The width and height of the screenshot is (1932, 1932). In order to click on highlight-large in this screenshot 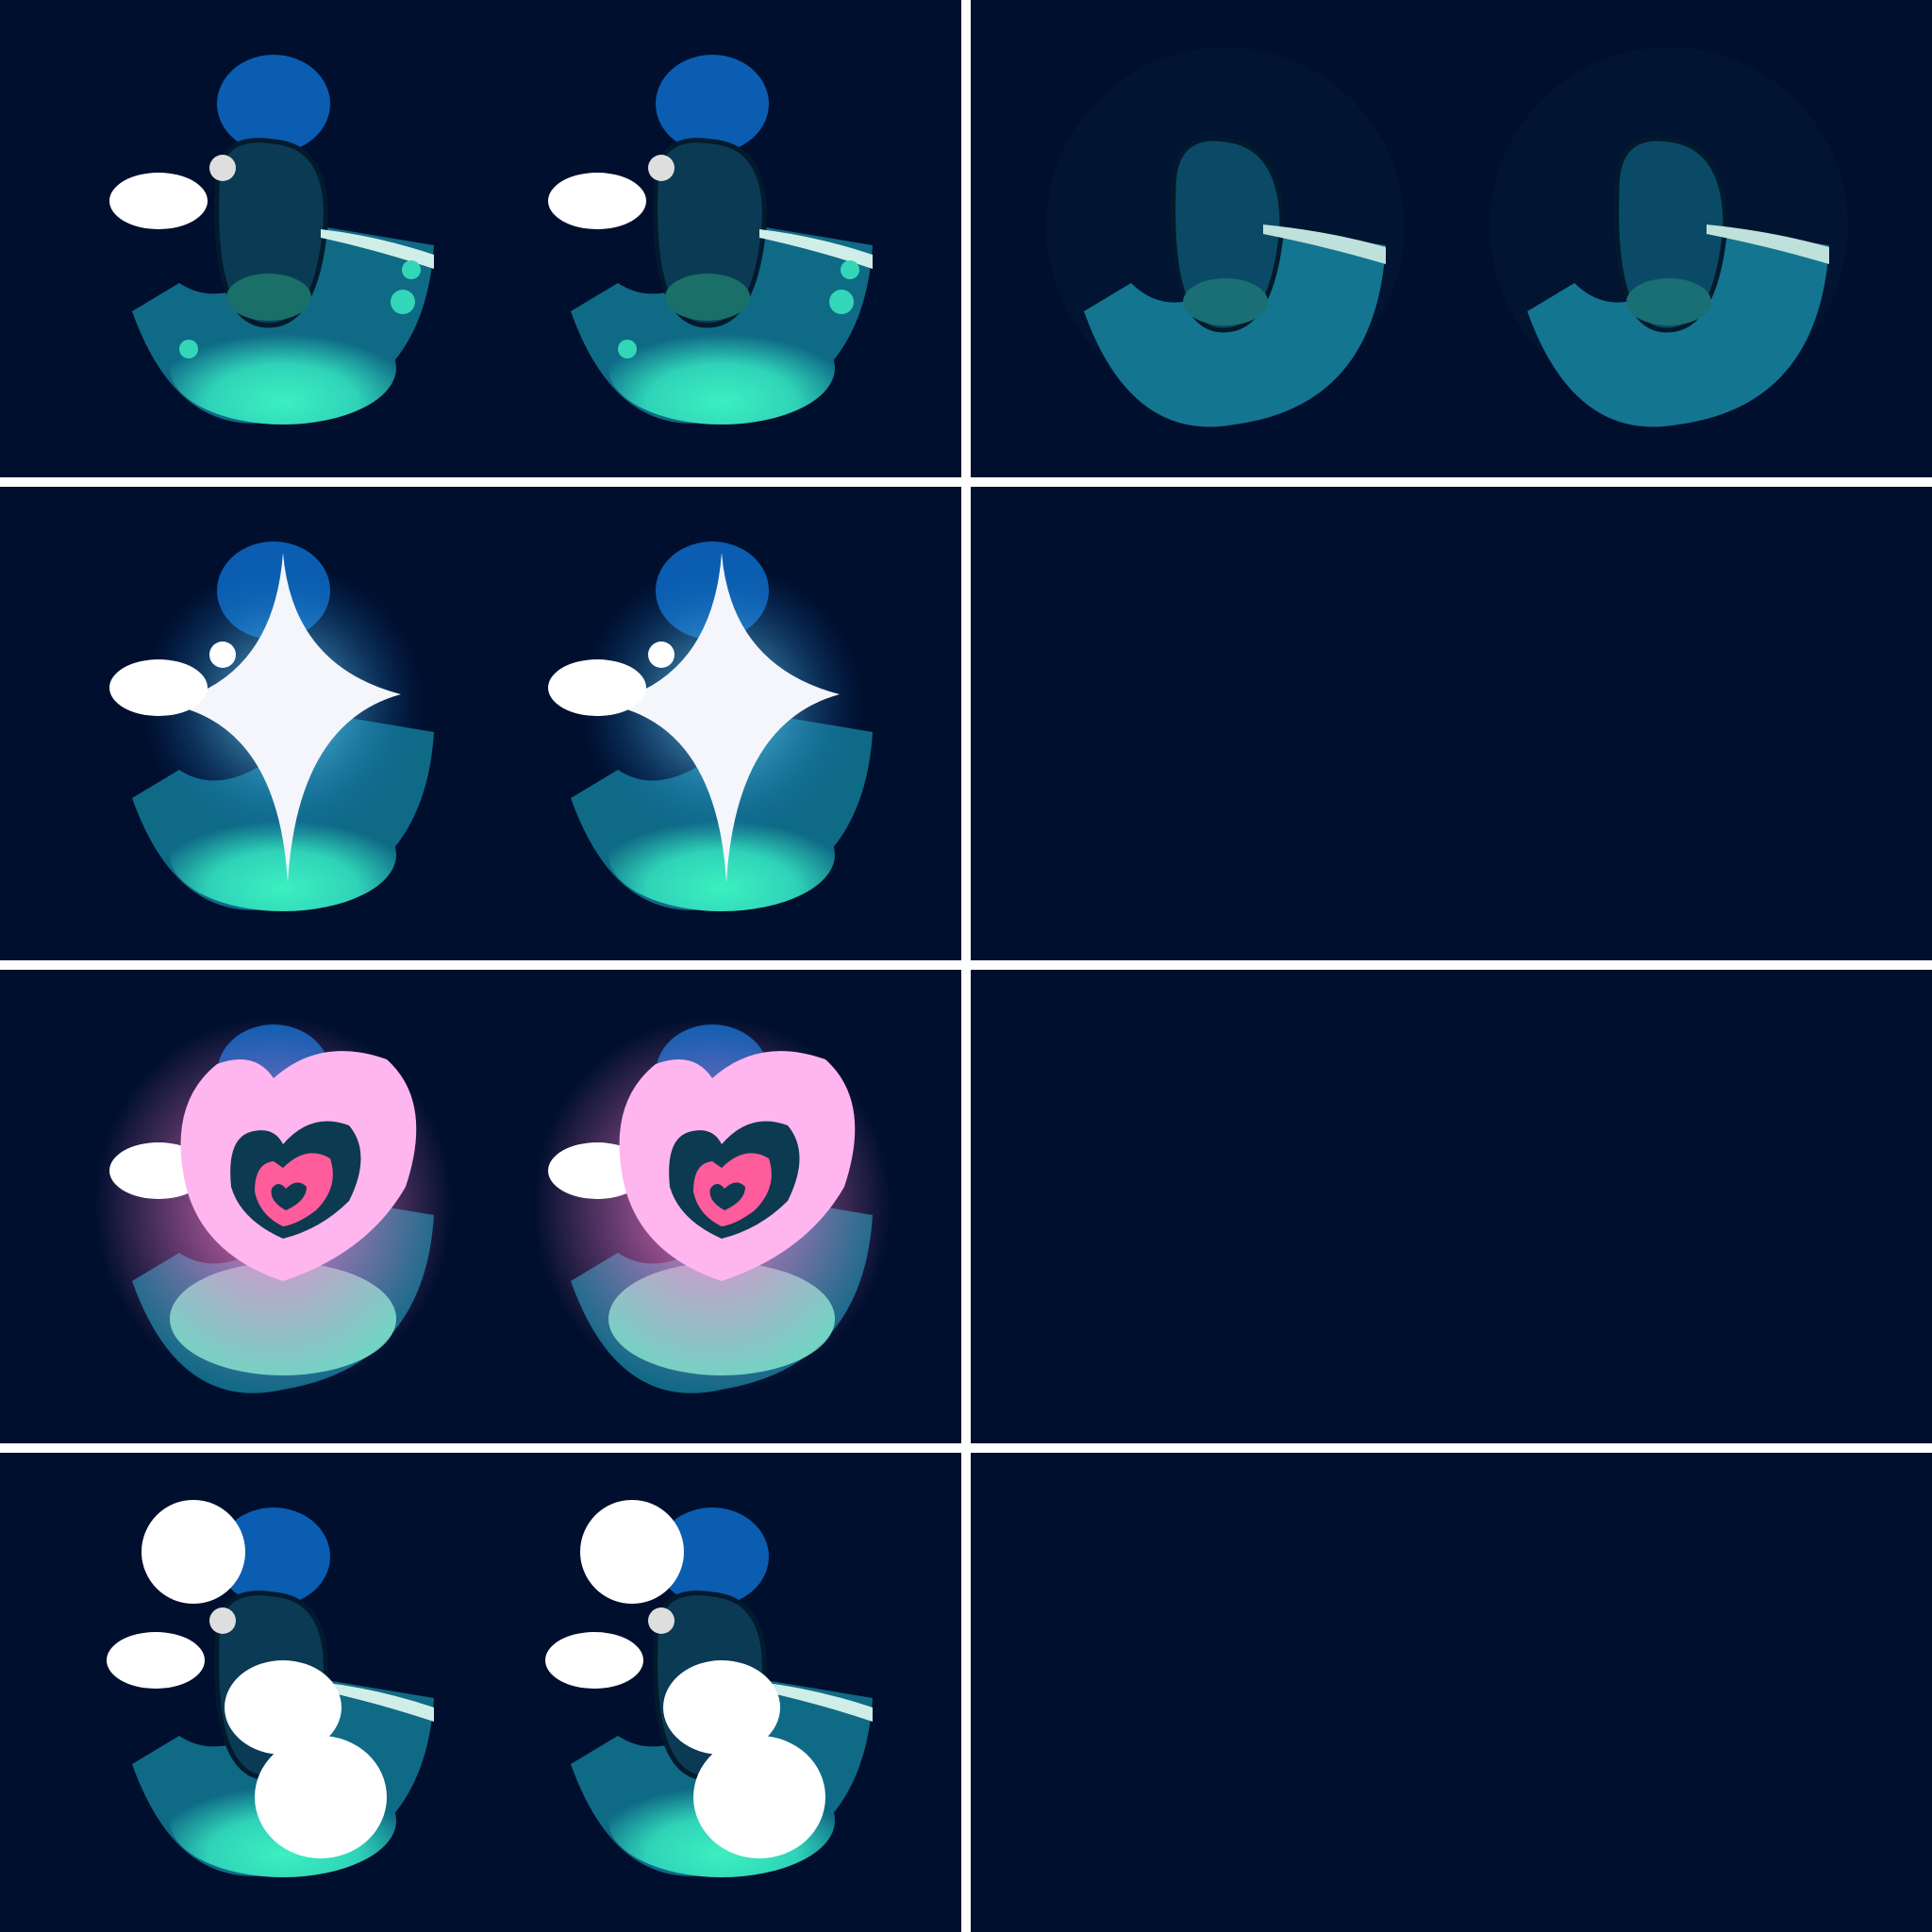, I will do `click(159, 201)`.